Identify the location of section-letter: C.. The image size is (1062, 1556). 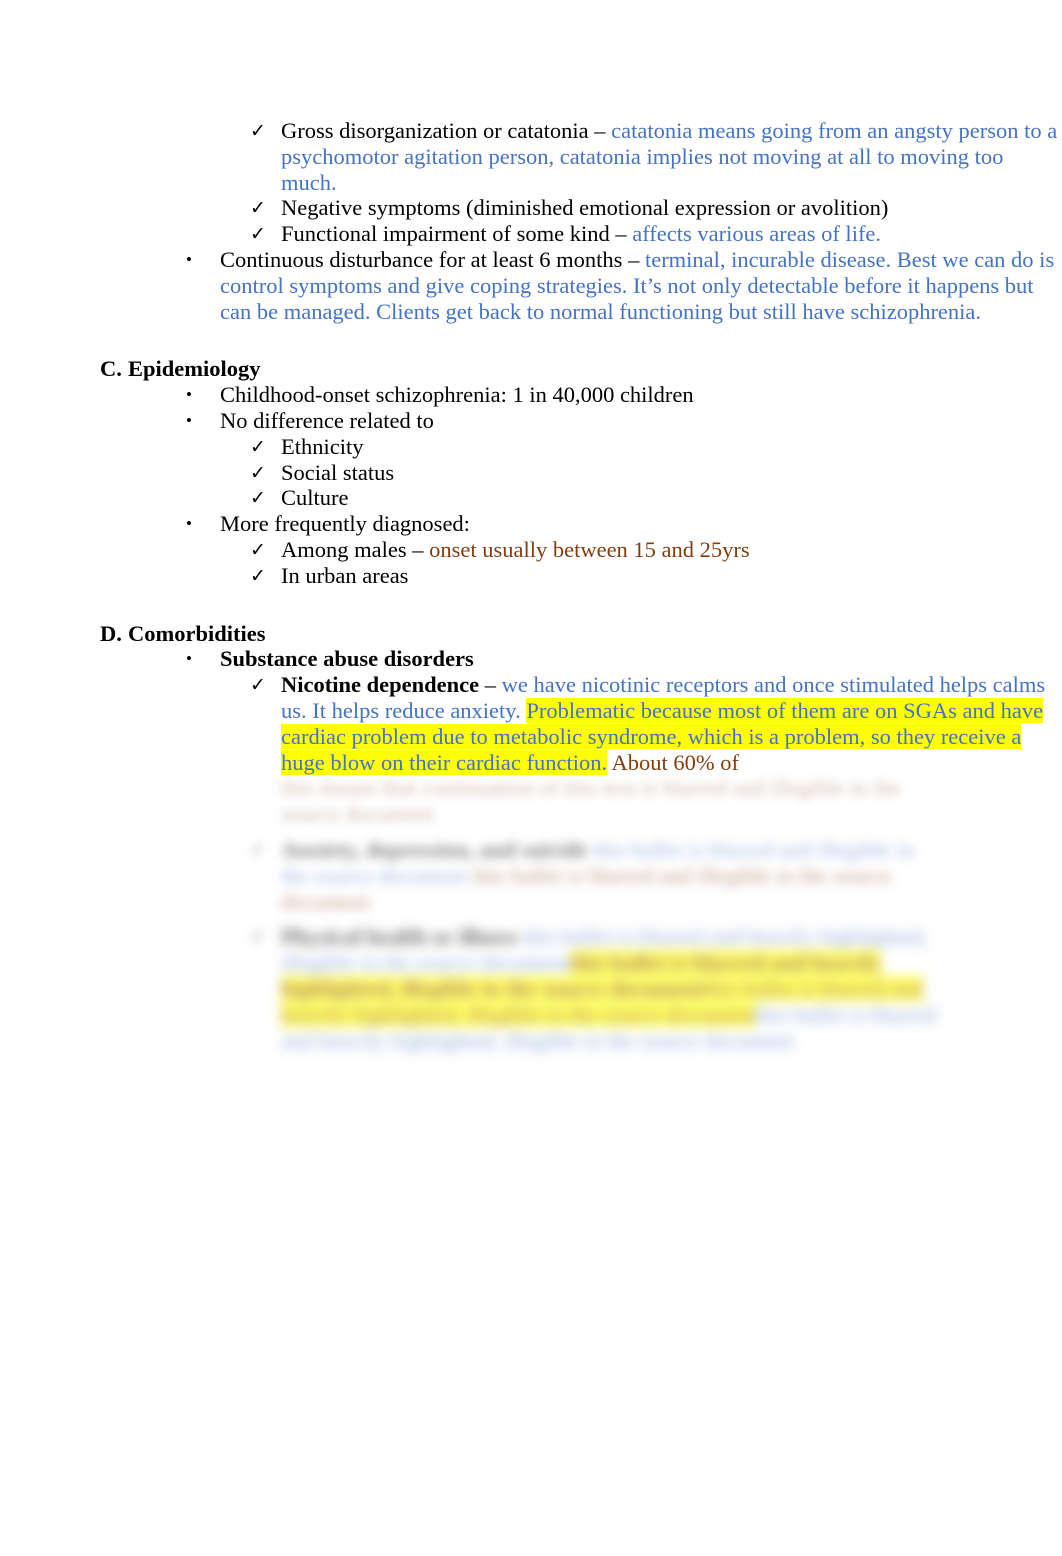
(111, 369).